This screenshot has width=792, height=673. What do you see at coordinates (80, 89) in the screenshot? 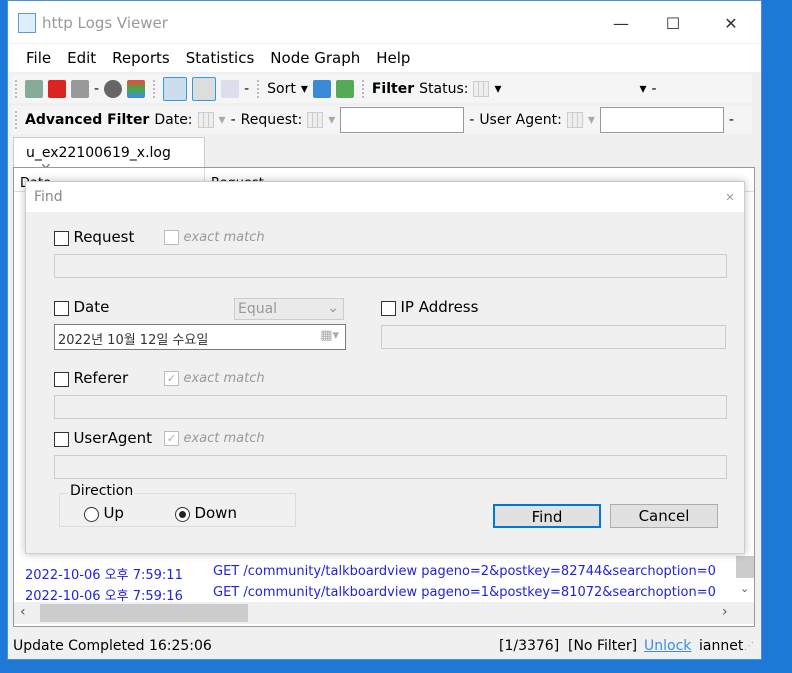
I see `document-icon` at bounding box center [80, 89].